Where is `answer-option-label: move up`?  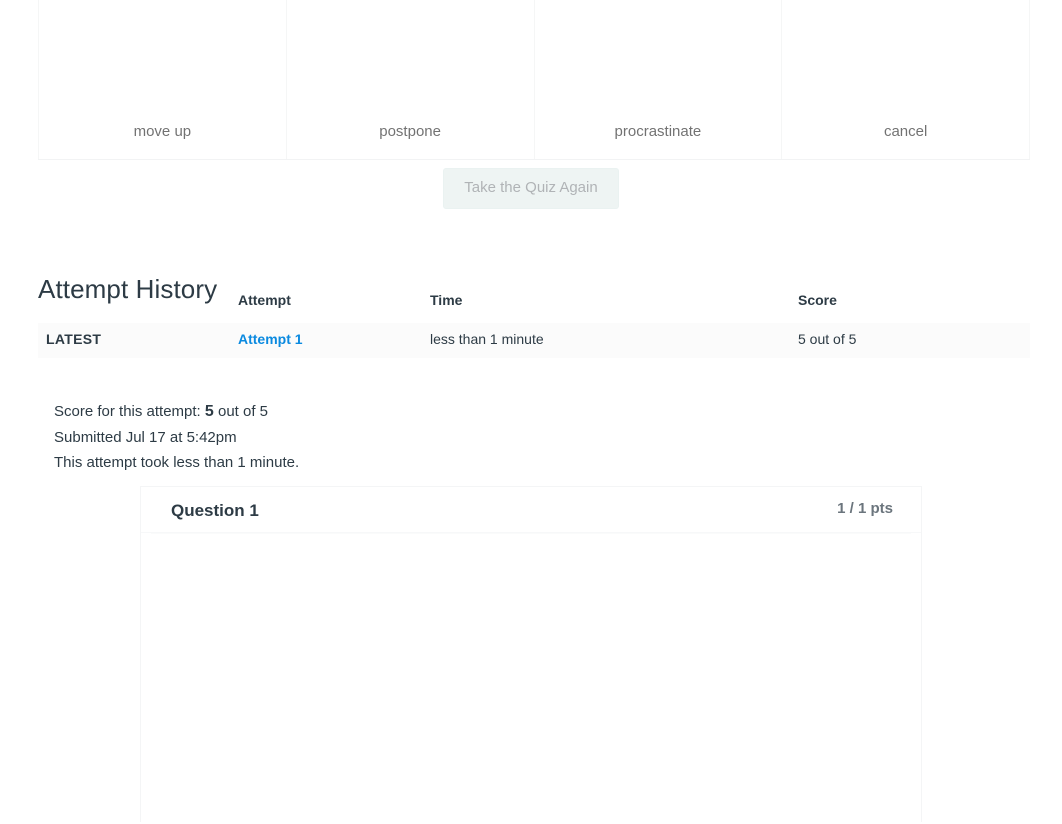
answer-option-label: move up is located at coordinates (162, 131).